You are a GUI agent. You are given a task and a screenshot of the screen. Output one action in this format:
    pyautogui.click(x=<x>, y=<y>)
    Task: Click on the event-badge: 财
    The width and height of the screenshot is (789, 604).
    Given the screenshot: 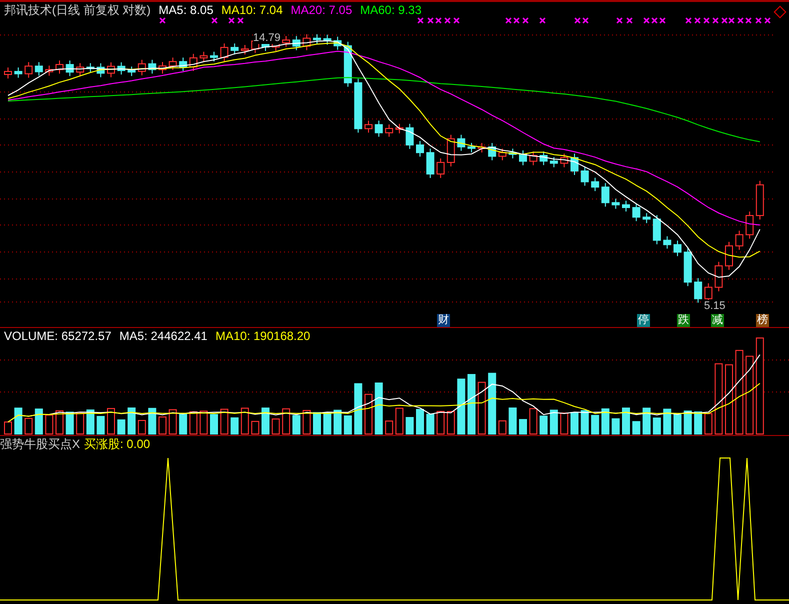 What is the action you would take?
    pyautogui.click(x=443, y=320)
    